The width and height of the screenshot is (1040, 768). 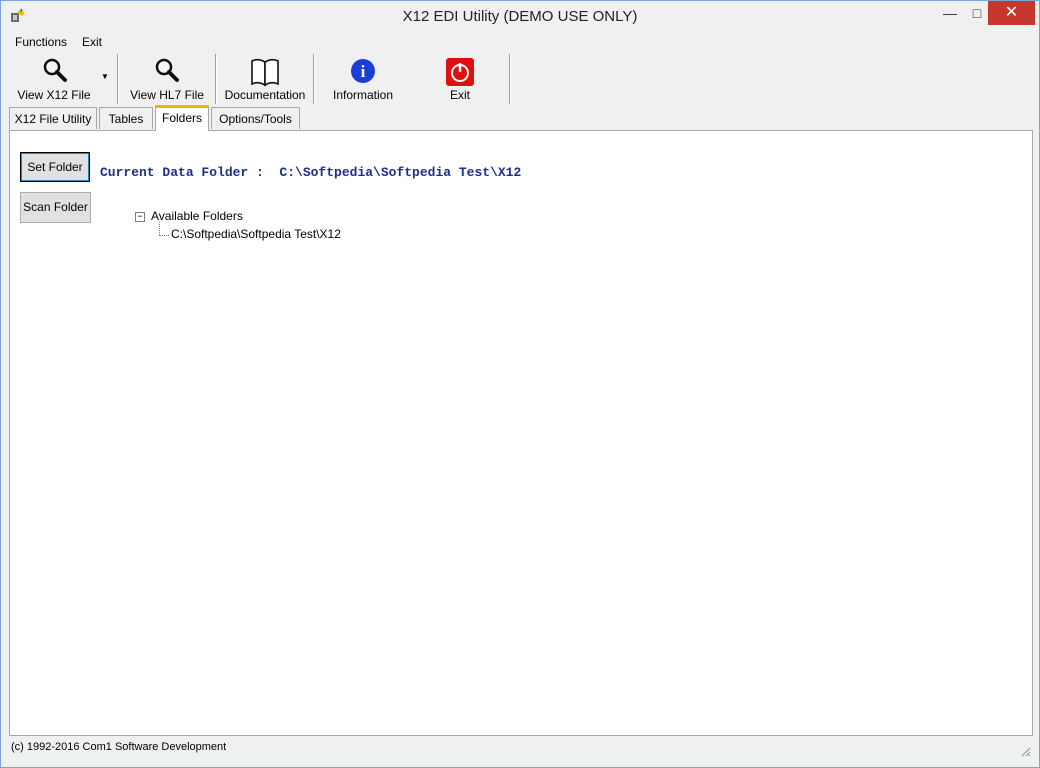 I want to click on info-glyph: i, so click(x=363, y=71).